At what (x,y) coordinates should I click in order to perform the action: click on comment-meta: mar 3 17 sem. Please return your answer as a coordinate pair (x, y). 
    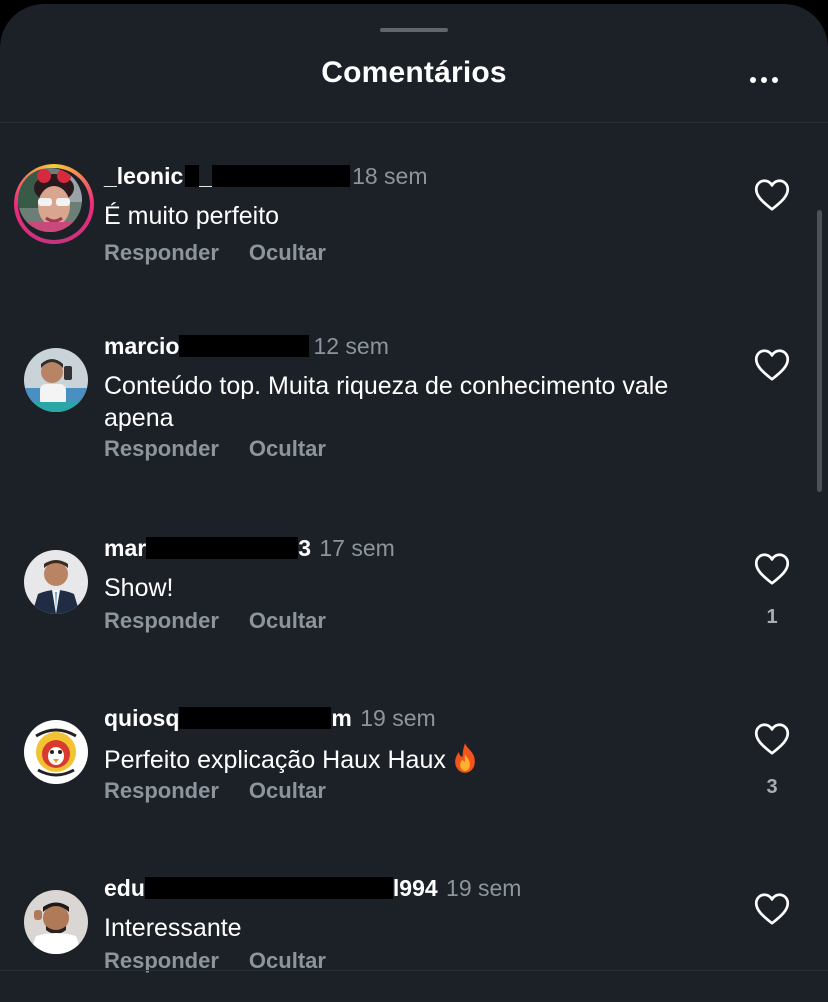
    Looking at the image, I should click on (249, 548).